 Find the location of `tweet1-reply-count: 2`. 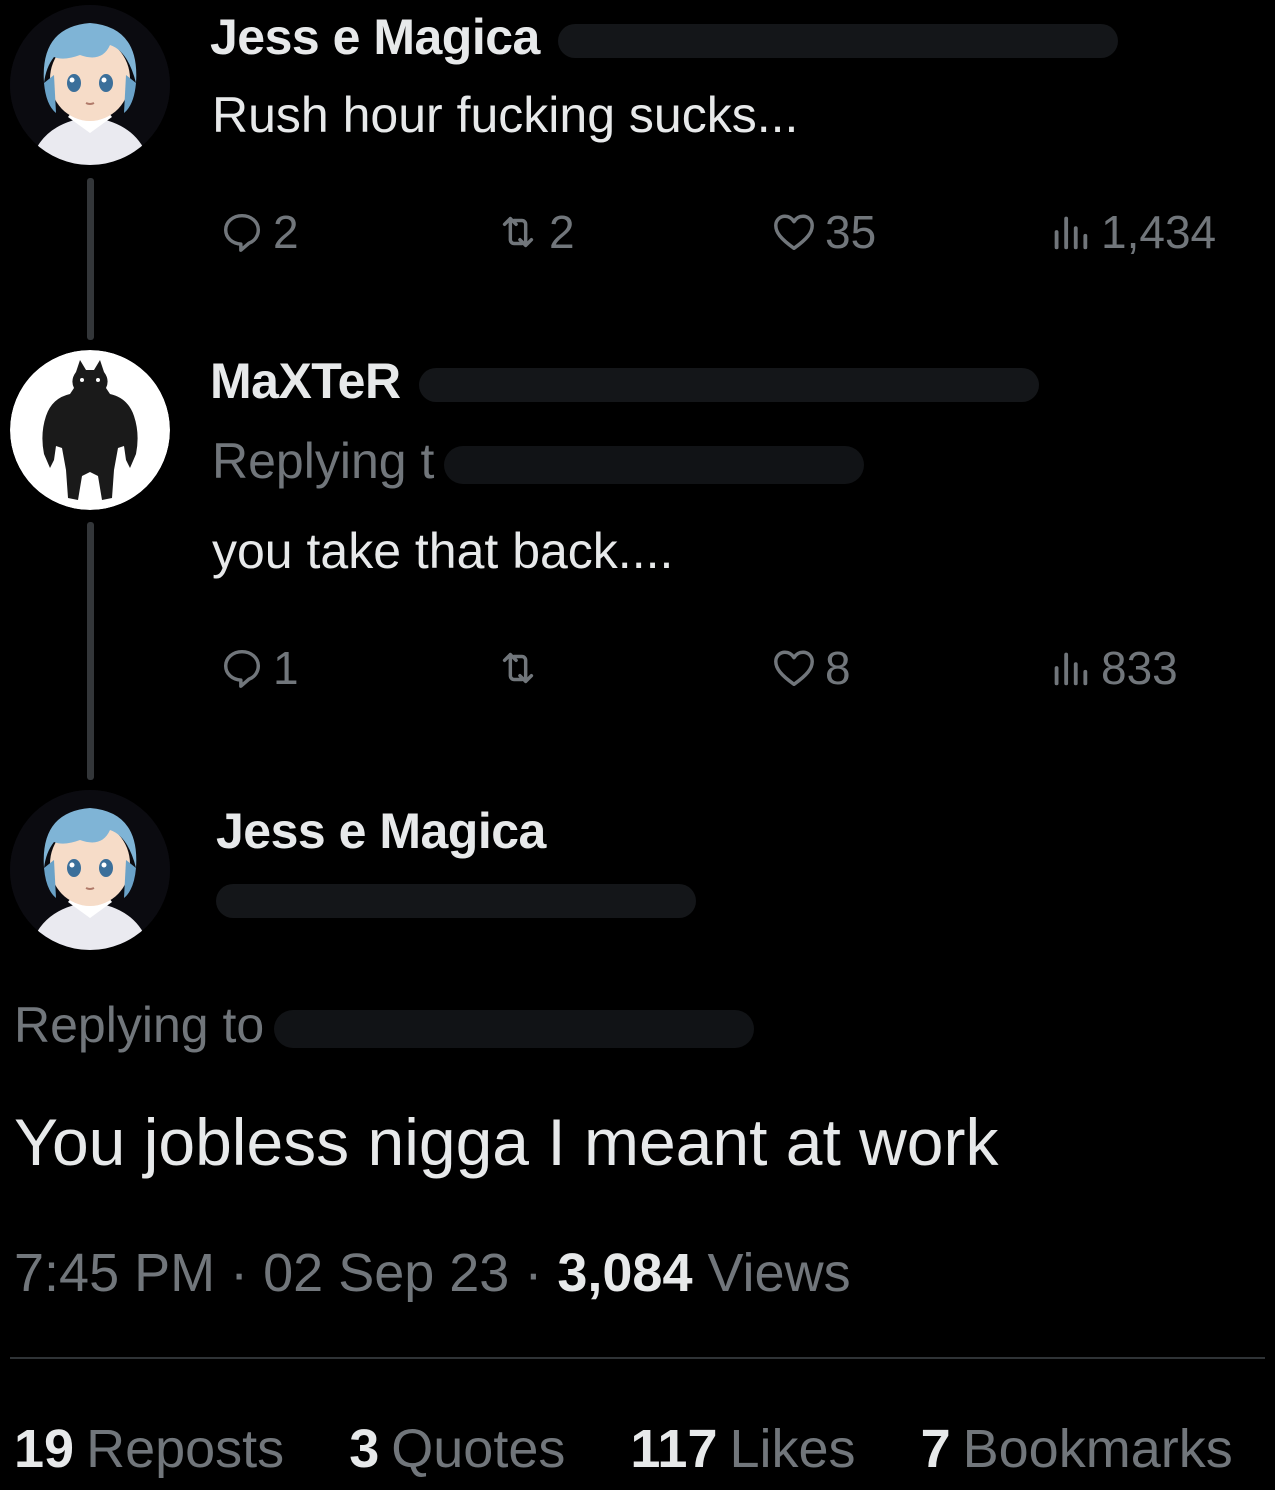

tweet1-reply-count: 2 is located at coordinates (286, 232).